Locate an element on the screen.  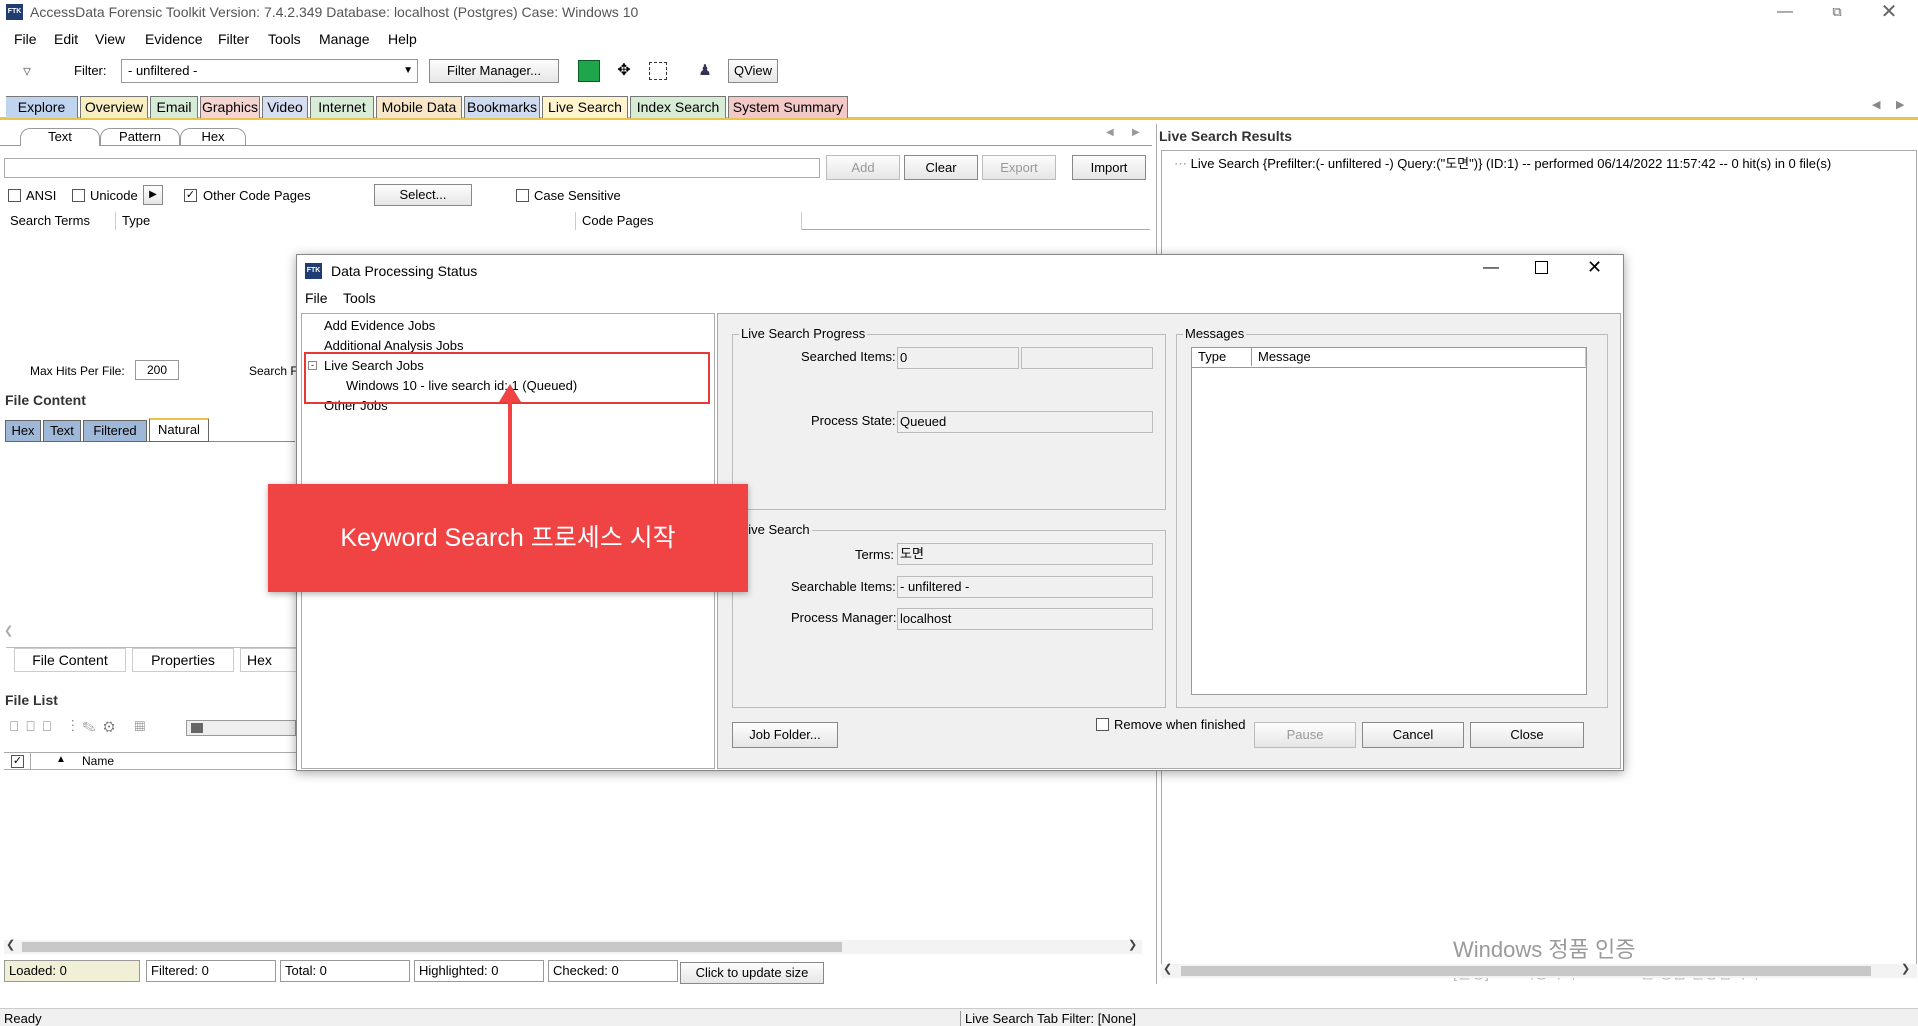
close-window-icon: ✕ is located at coordinates (1889, 13).